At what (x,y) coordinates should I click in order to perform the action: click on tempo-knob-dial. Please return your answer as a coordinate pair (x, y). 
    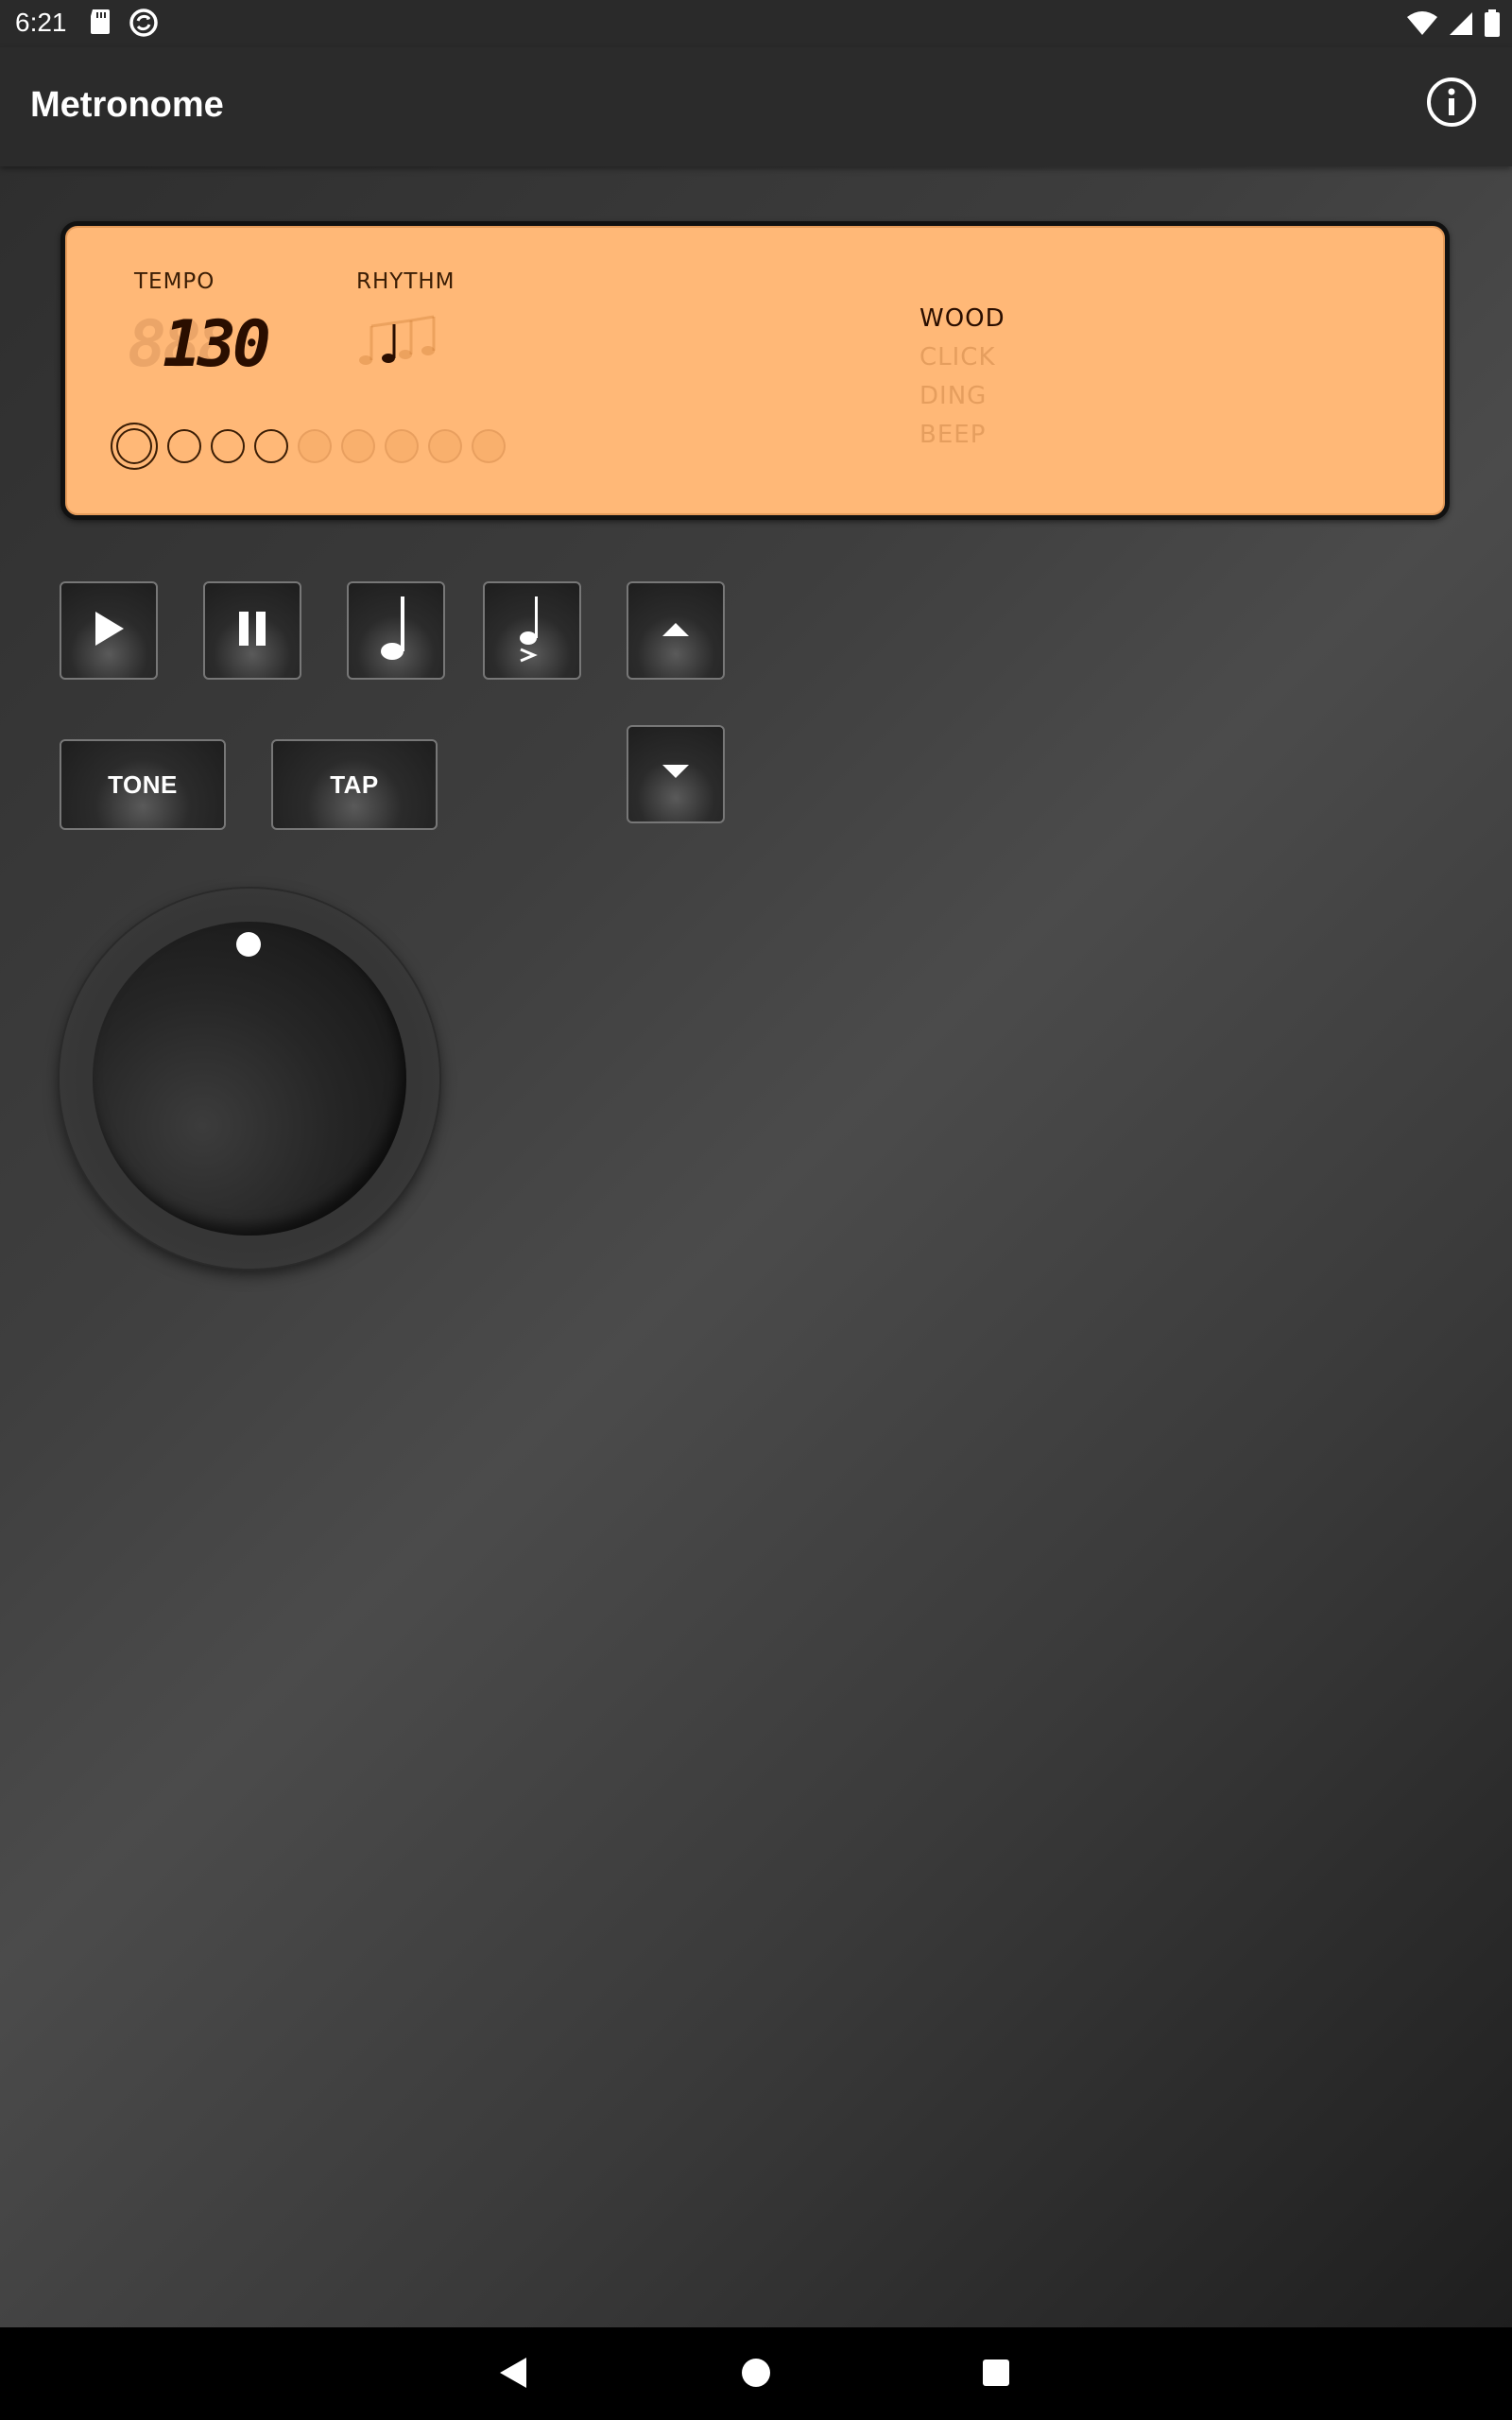
    Looking at the image, I should click on (249, 1079).